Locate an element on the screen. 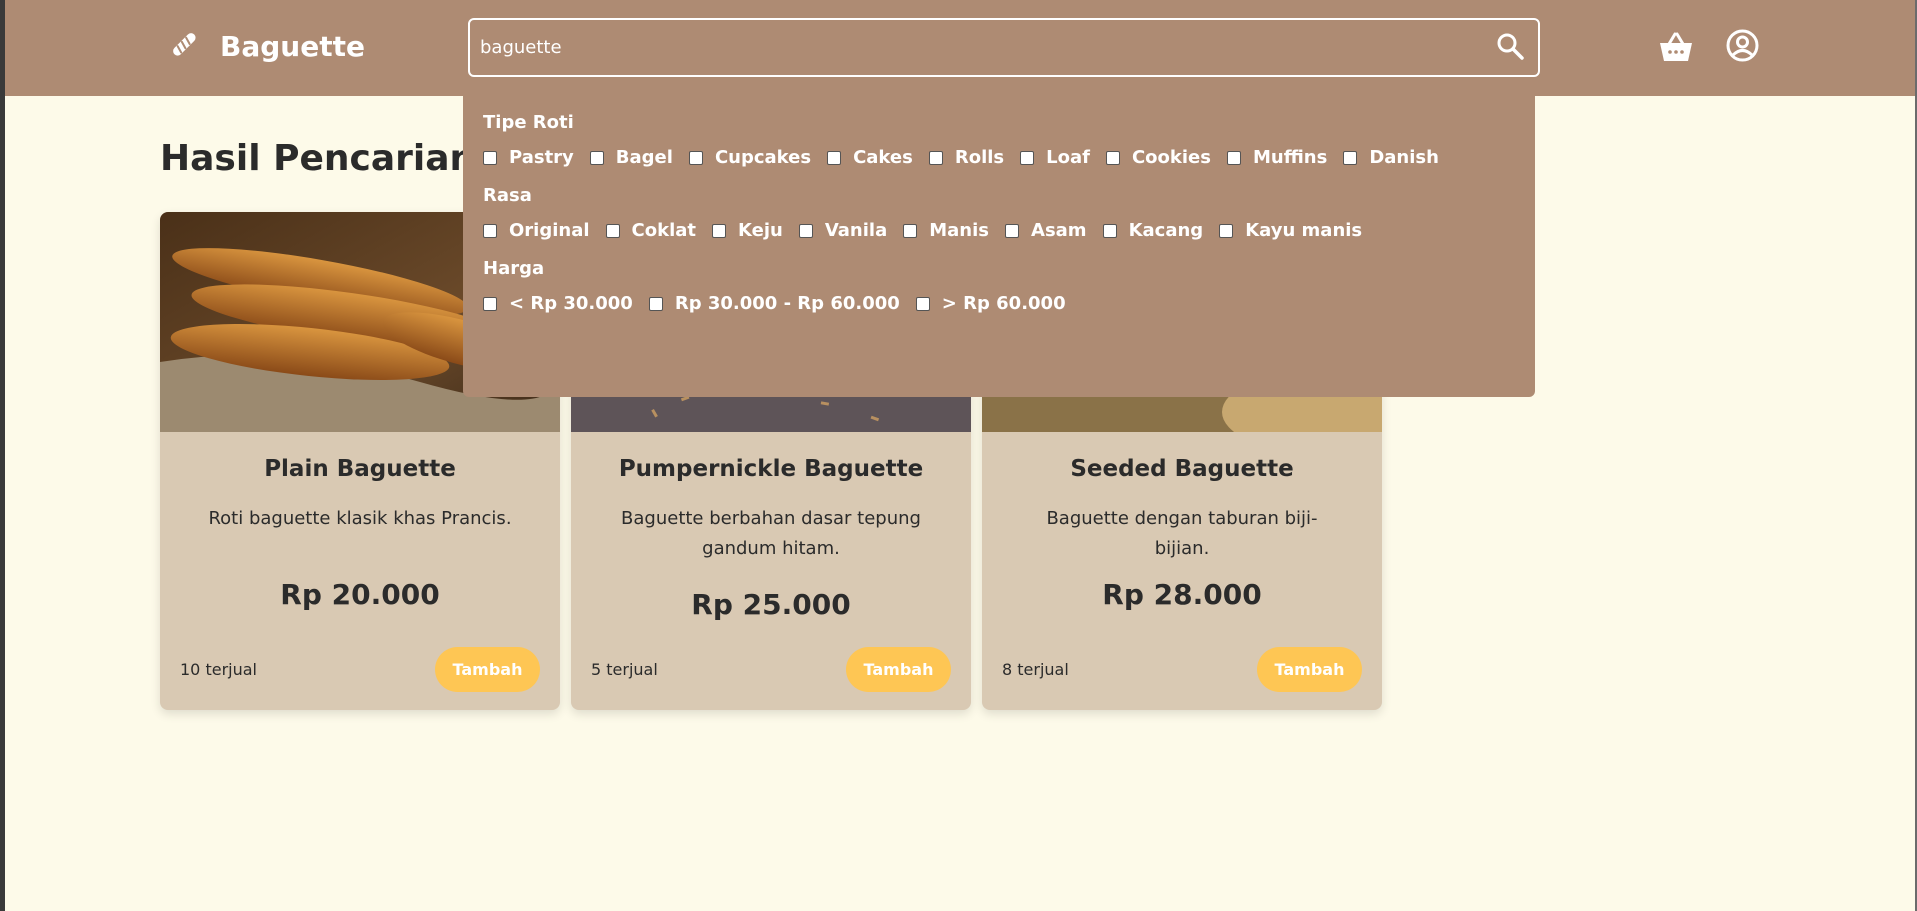  product-description: Baguette dengan taburan biji-bijian. is located at coordinates (1182, 533).